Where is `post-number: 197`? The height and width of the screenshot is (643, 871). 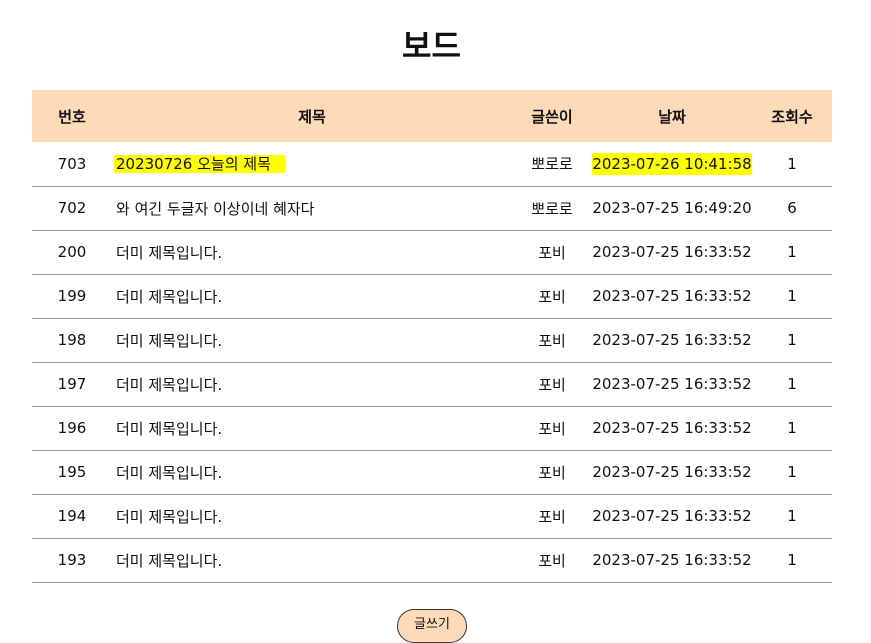 post-number: 197 is located at coordinates (72, 384).